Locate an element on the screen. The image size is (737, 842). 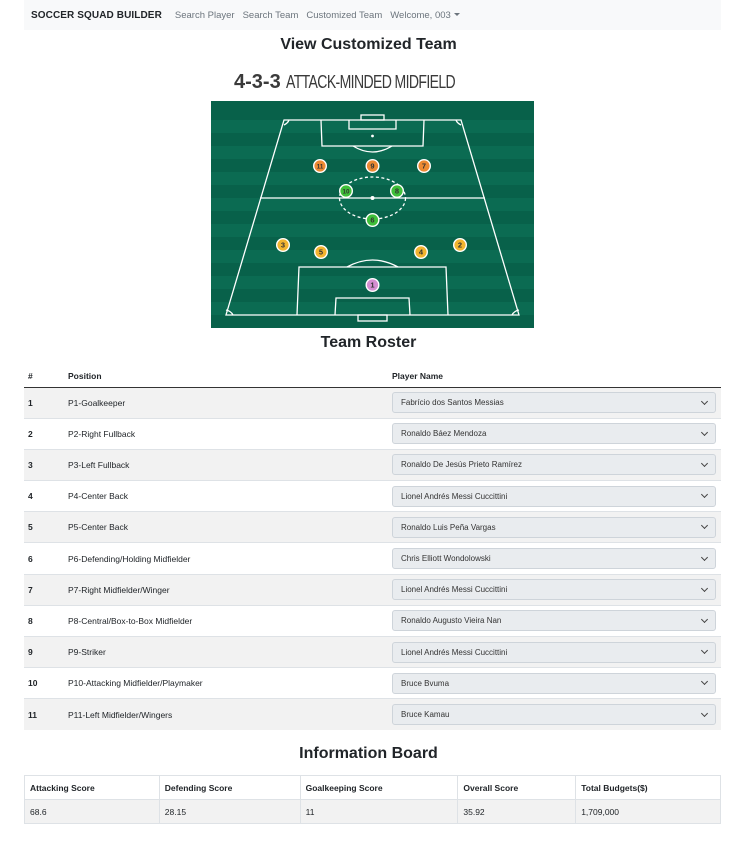
roster-row: 5 P5-Center Back Ronaldo Luis Peña Vargas is located at coordinates (372, 527).